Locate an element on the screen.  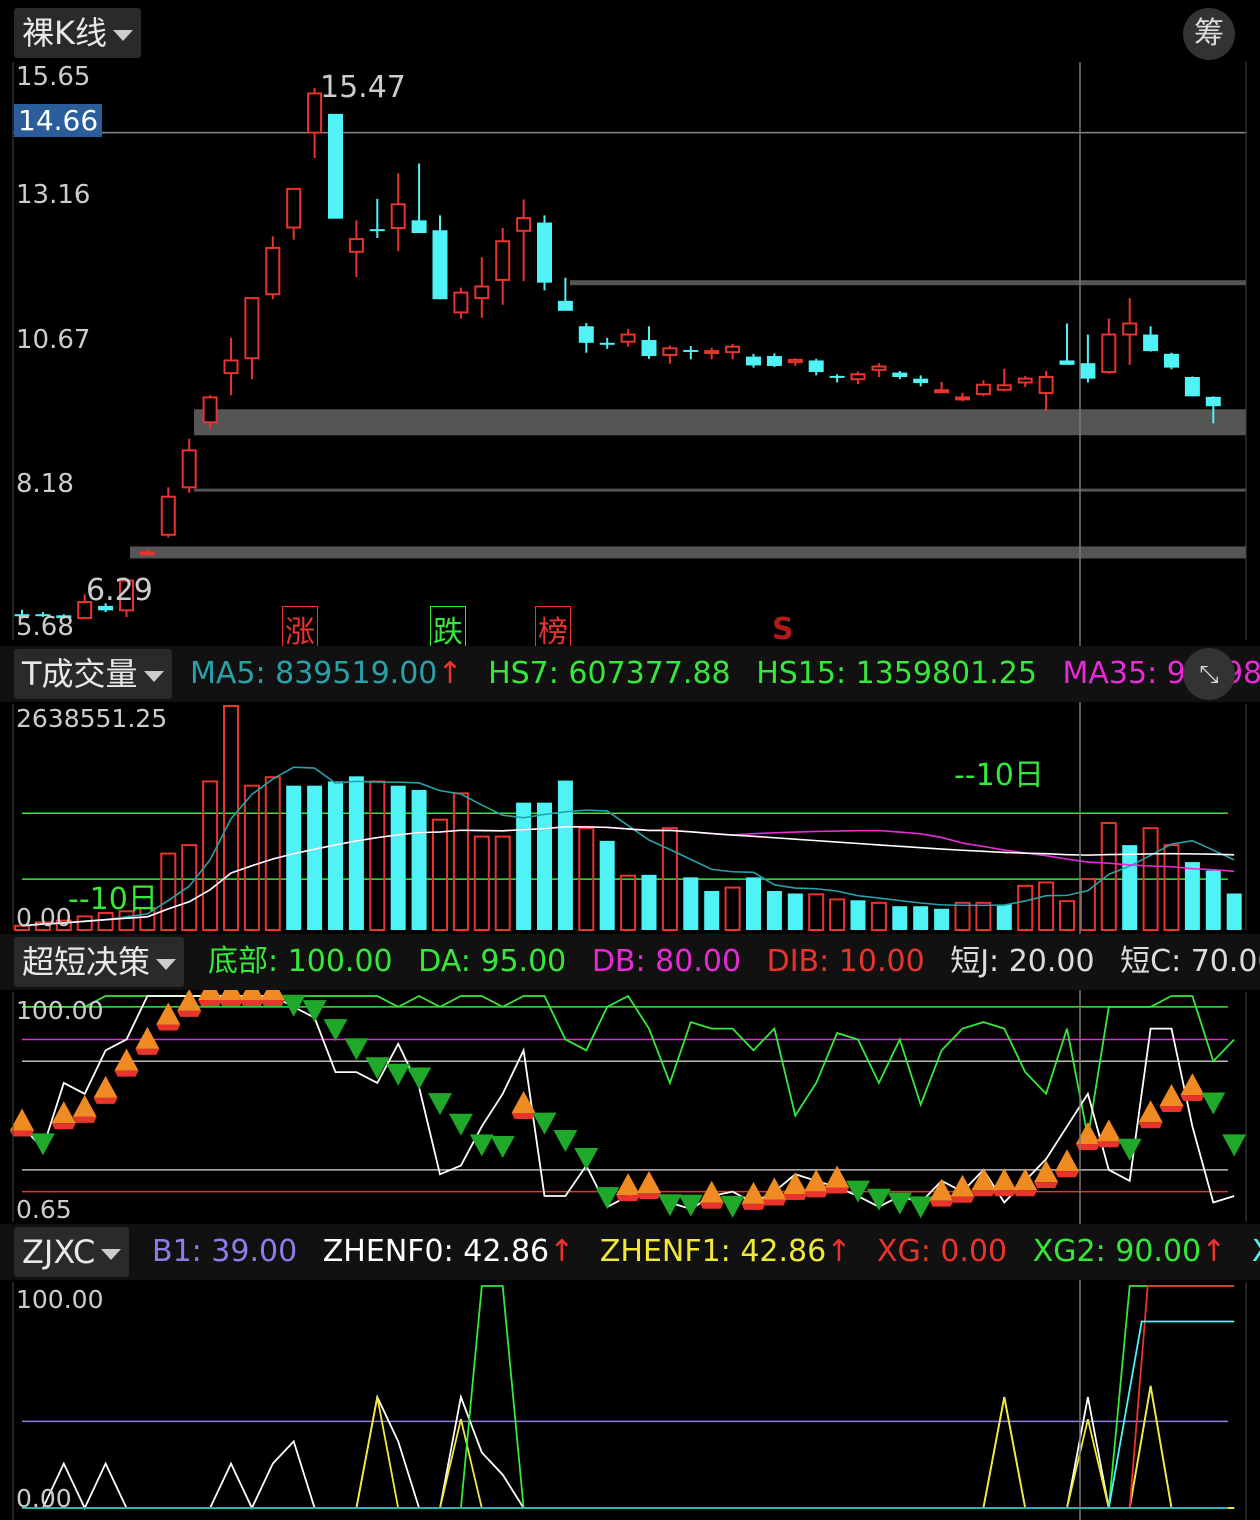
legend-xg3: XG3: 0.0 is located at coordinates (1256, 1251).